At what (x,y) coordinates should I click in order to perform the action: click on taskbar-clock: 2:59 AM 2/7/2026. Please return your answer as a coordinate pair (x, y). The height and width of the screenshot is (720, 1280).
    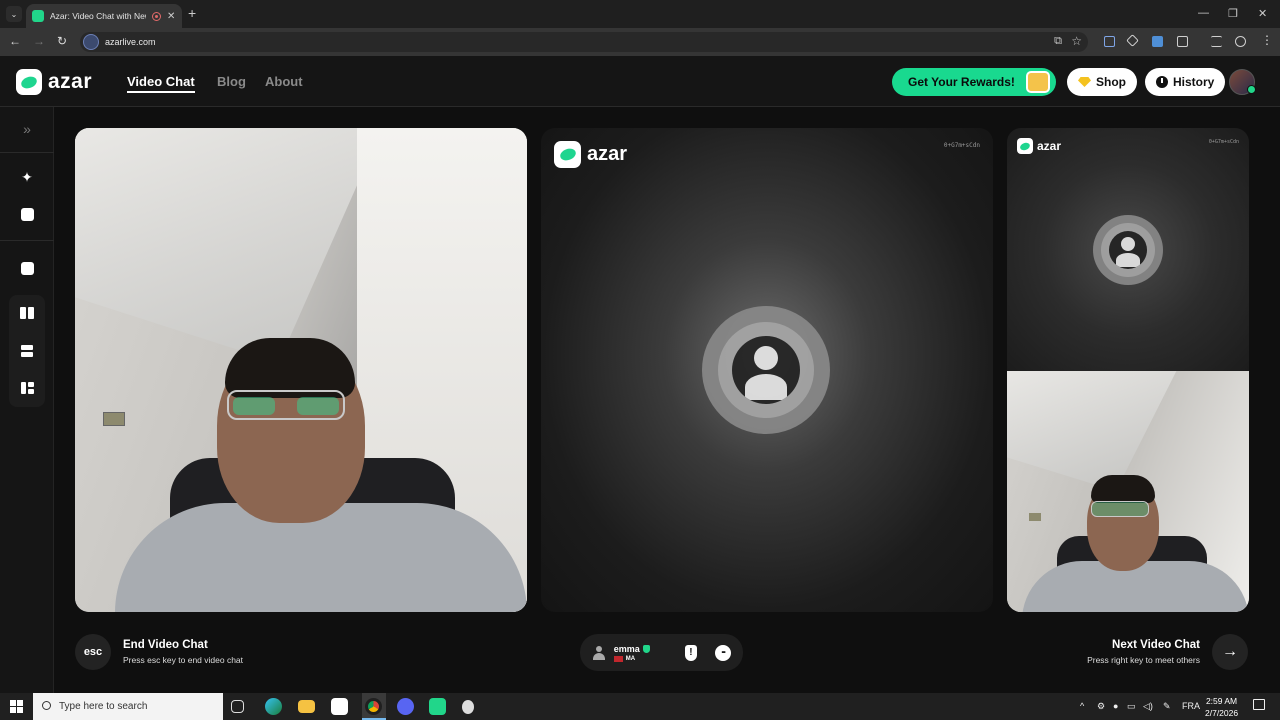
    Looking at the image, I should click on (1221, 707).